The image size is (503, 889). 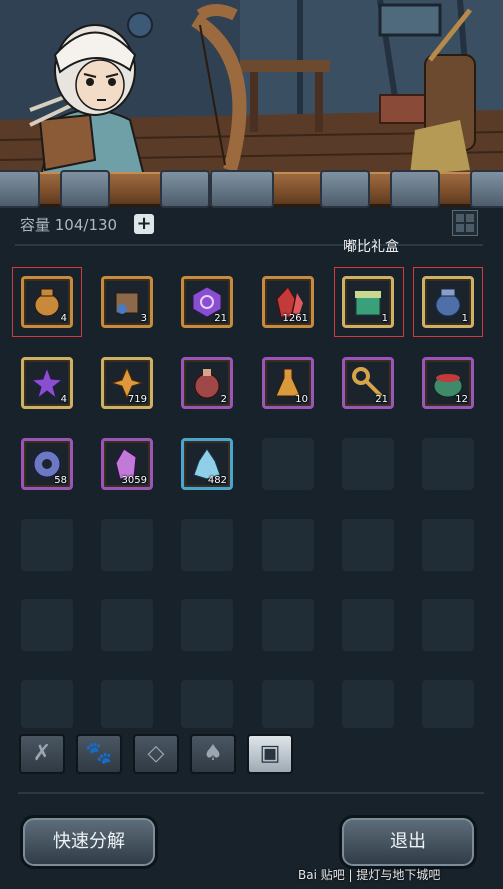 What do you see at coordinates (47, 464) in the screenshot?
I see `inventory-slot-gear-stone: 58` at bounding box center [47, 464].